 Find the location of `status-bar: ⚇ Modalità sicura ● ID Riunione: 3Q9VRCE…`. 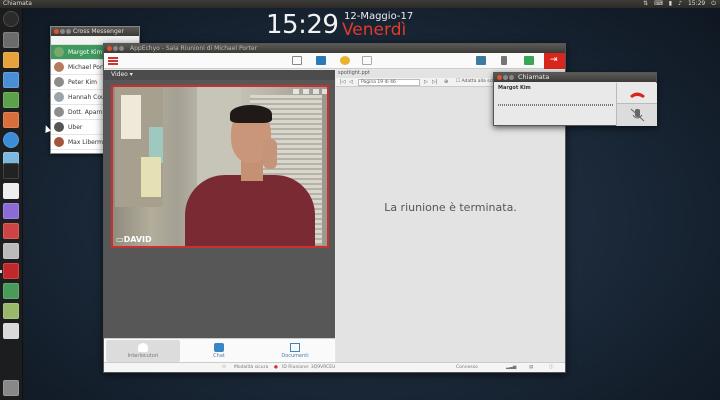

status-bar: ⚇ Modalità sicura ● ID Riunione: 3Q9VRCE… is located at coordinates (334, 367).